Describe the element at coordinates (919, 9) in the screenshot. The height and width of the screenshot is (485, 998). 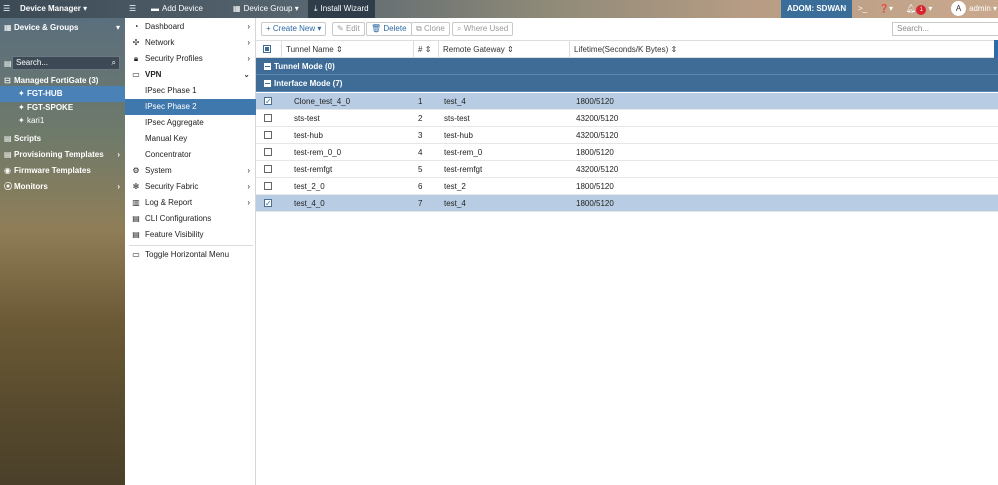
I see `notifications-button: 🔔︎ 1 ▾` at that location.